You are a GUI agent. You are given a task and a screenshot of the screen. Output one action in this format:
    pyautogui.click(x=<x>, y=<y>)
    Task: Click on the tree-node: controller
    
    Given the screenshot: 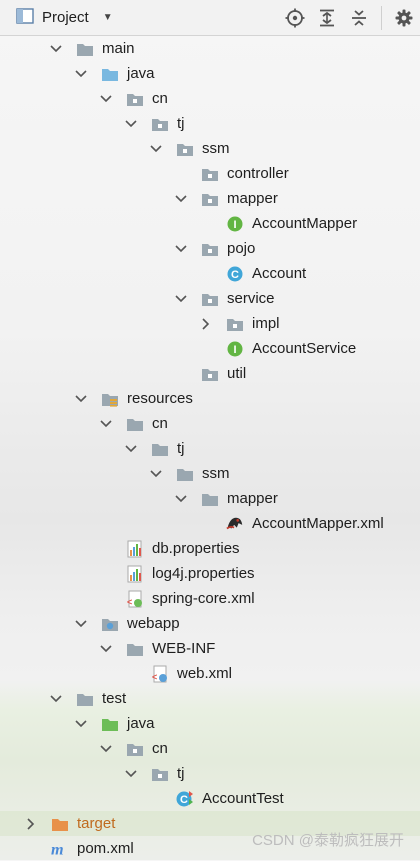 What is the action you would take?
    pyautogui.click(x=210, y=173)
    